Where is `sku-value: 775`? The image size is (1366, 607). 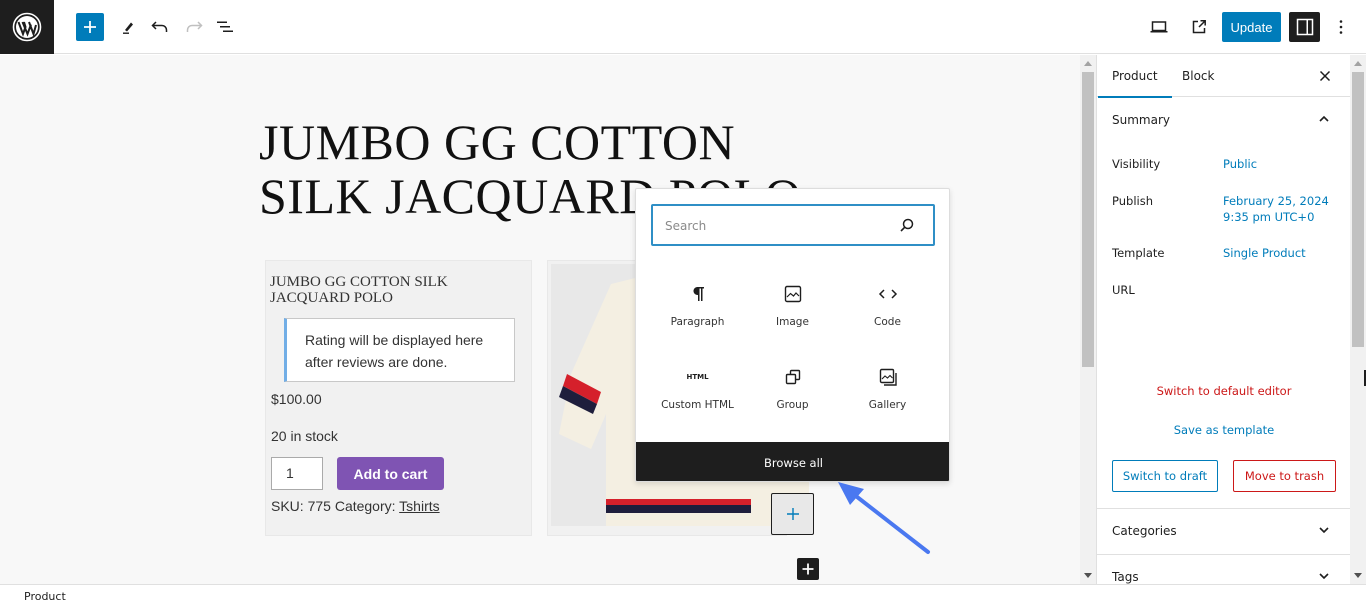
sku-value: 775 is located at coordinates (319, 506).